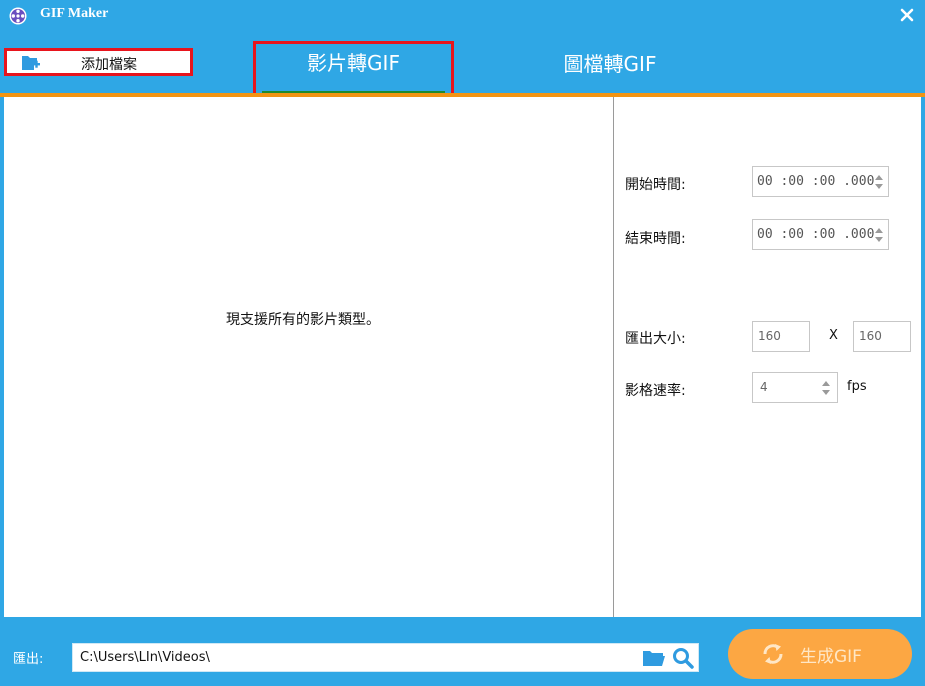 This screenshot has width=925, height=686. I want to click on height-input: 160, so click(882, 336).